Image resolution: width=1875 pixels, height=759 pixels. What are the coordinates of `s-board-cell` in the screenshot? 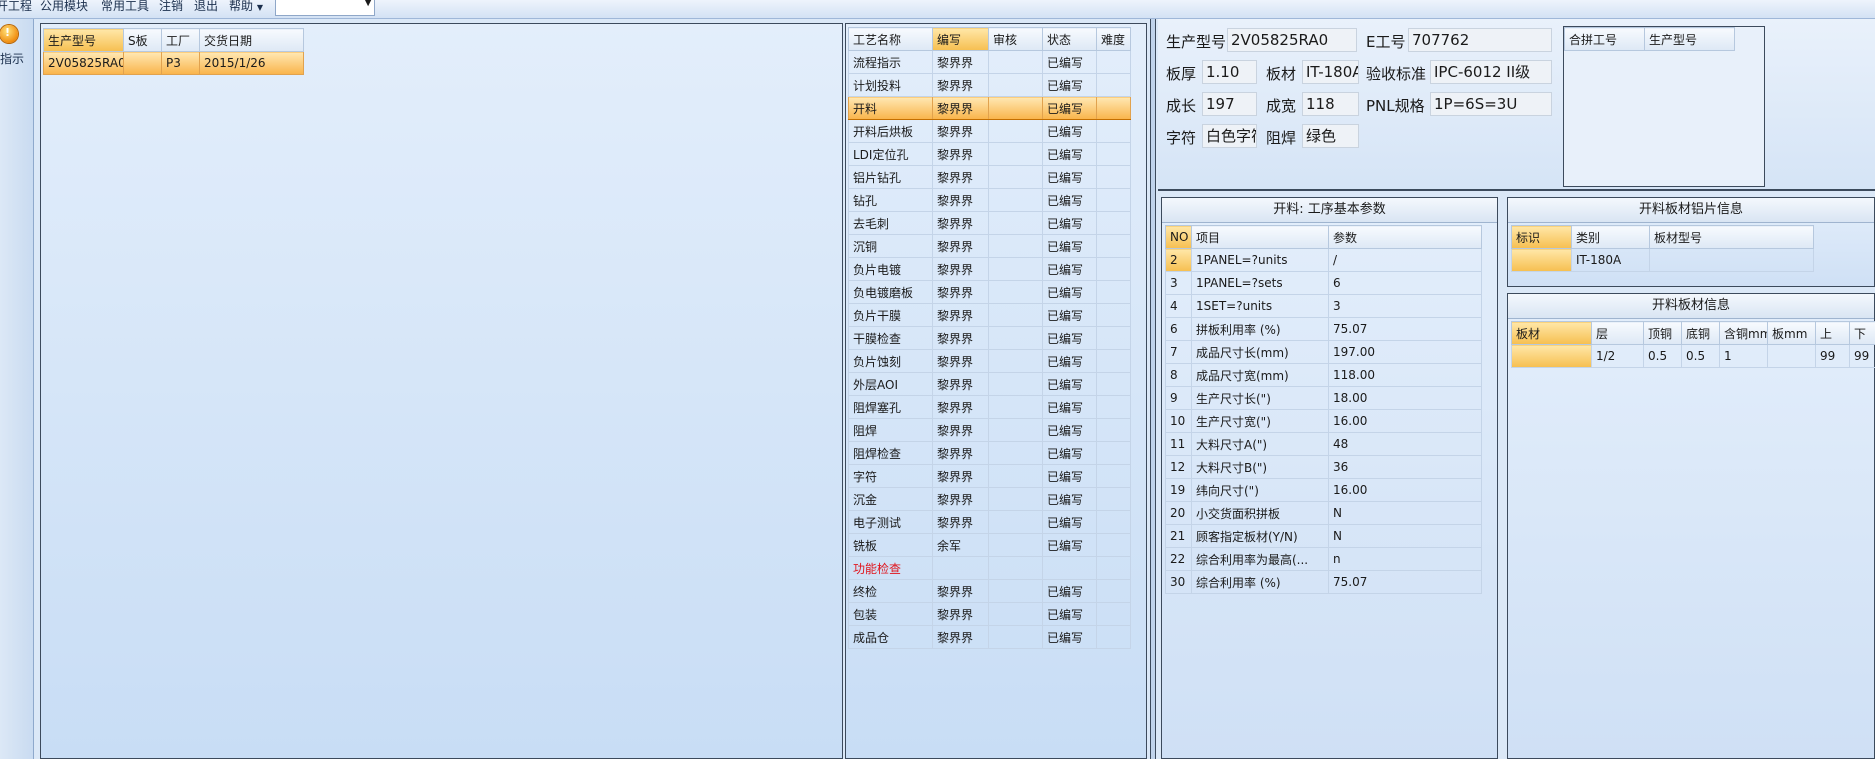 It's located at (142, 63).